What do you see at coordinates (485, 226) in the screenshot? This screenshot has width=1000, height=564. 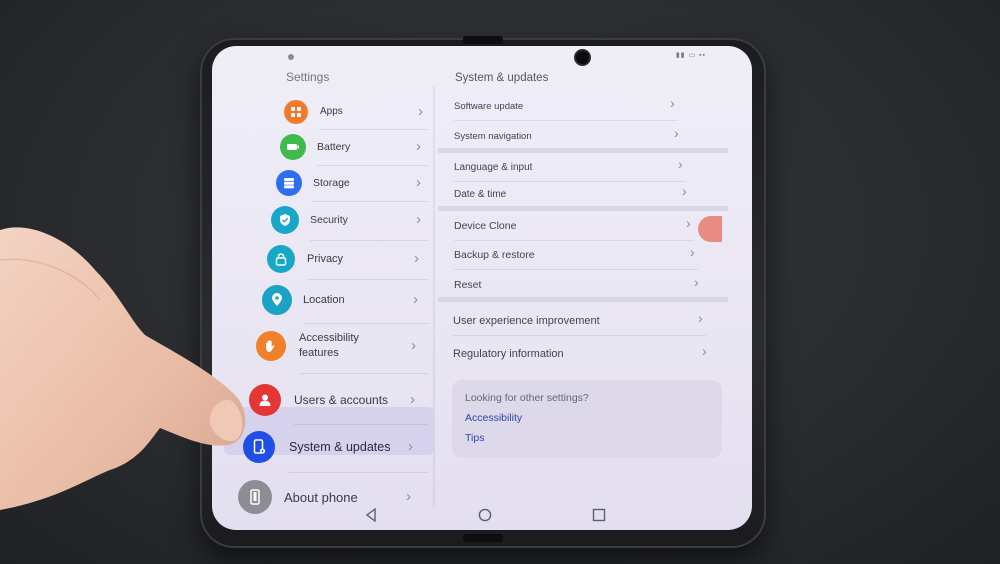 I see `setting-row-label: Device Clone` at bounding box center [485, 226].